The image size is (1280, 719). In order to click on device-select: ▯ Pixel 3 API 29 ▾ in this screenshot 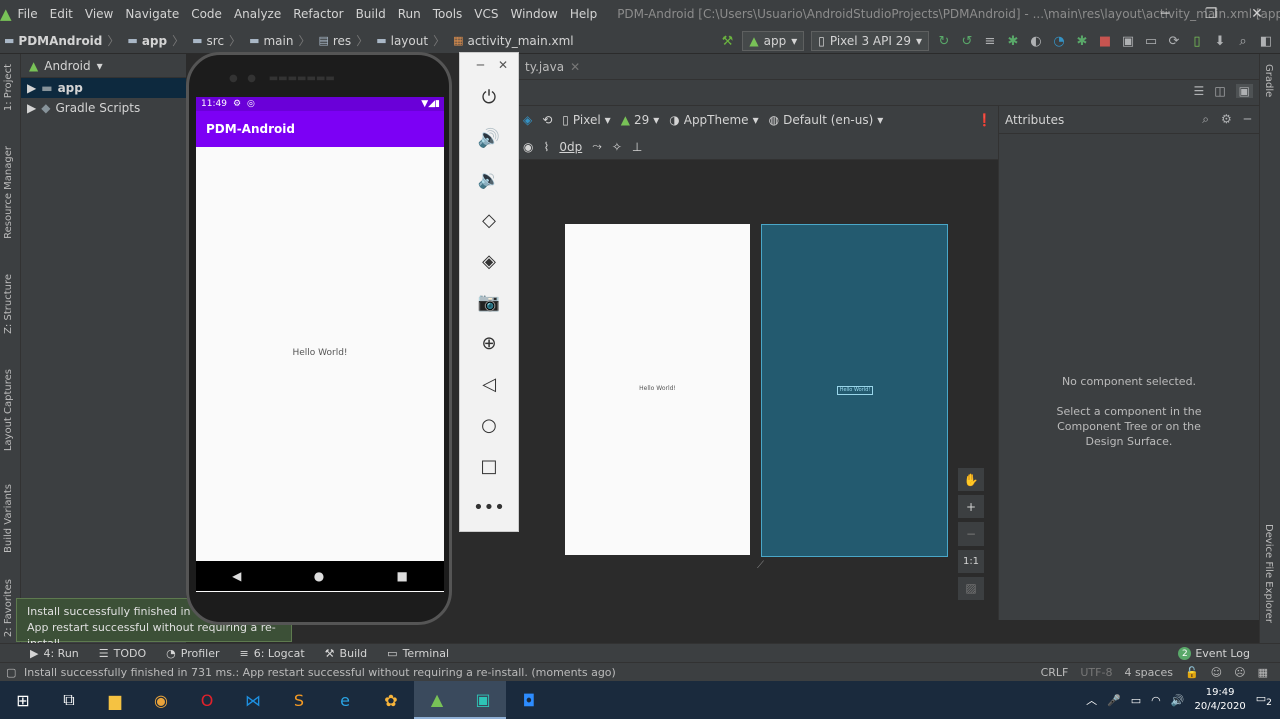, I will do `click(870, 41)`.